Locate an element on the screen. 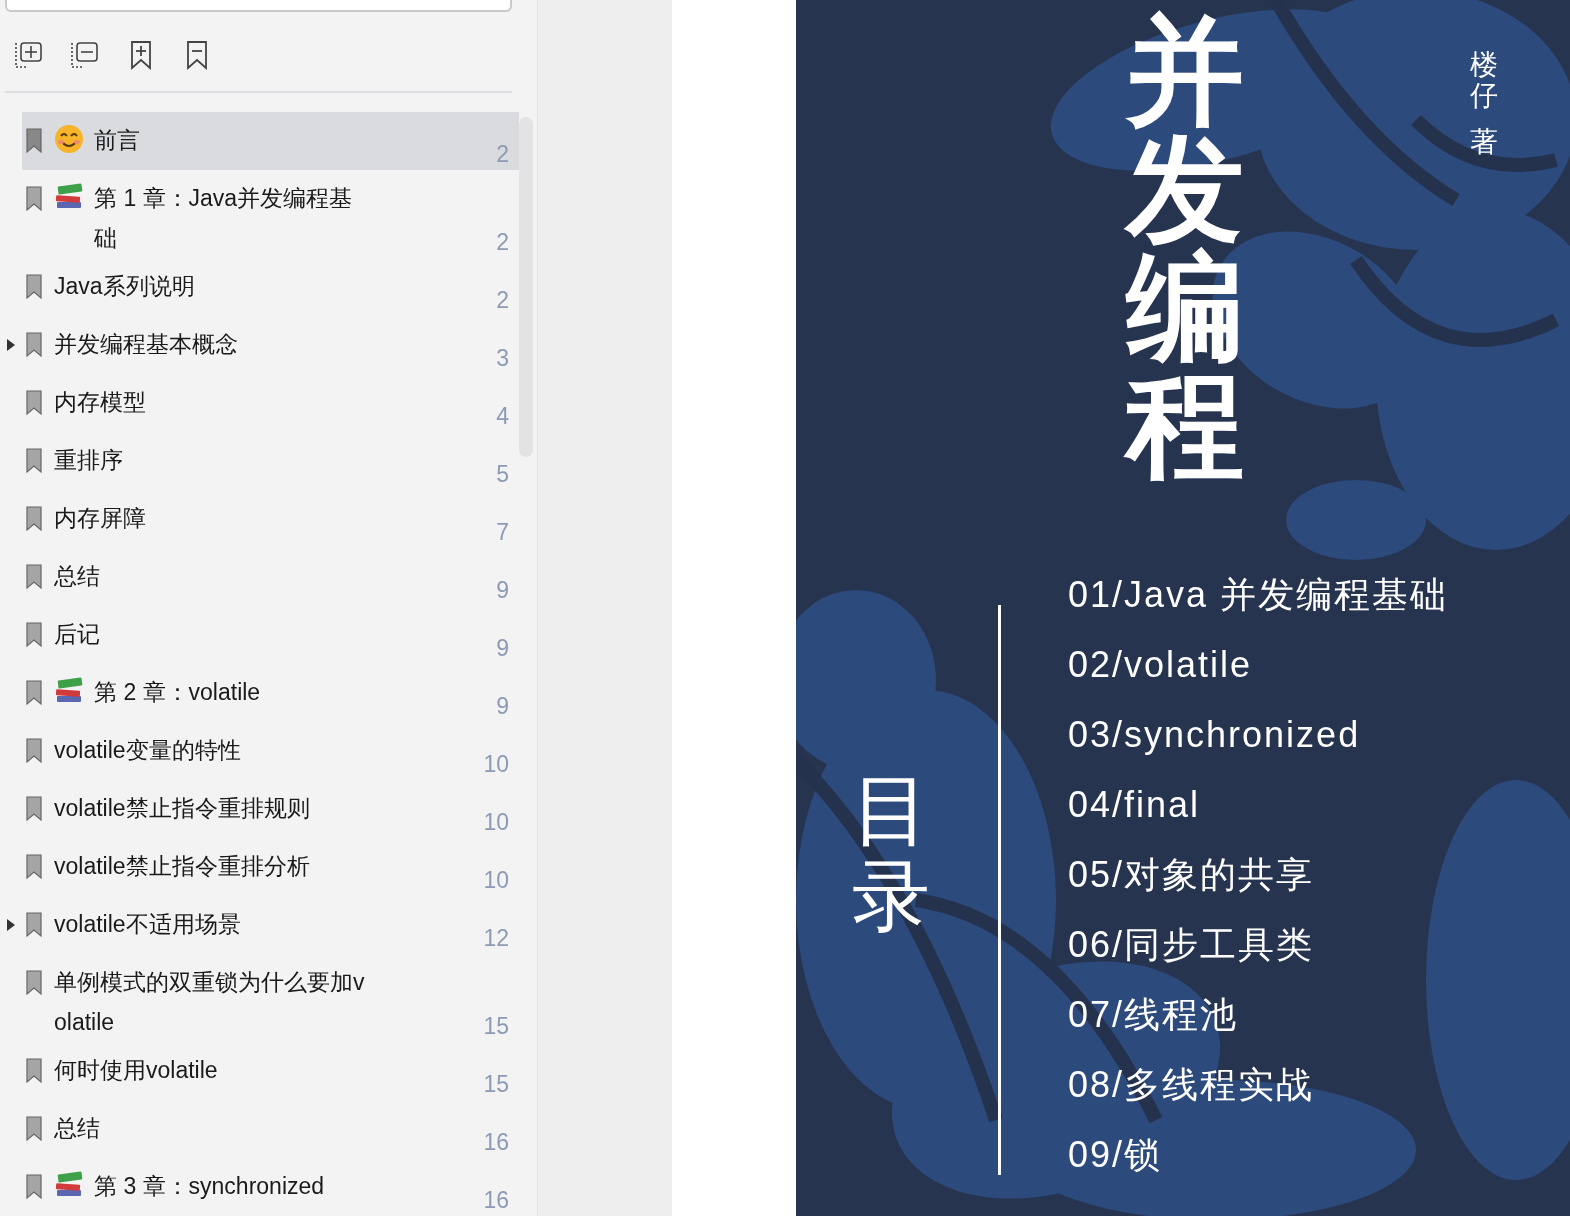  bookmark-label: 重排序 is located at coordinates (88, 460).